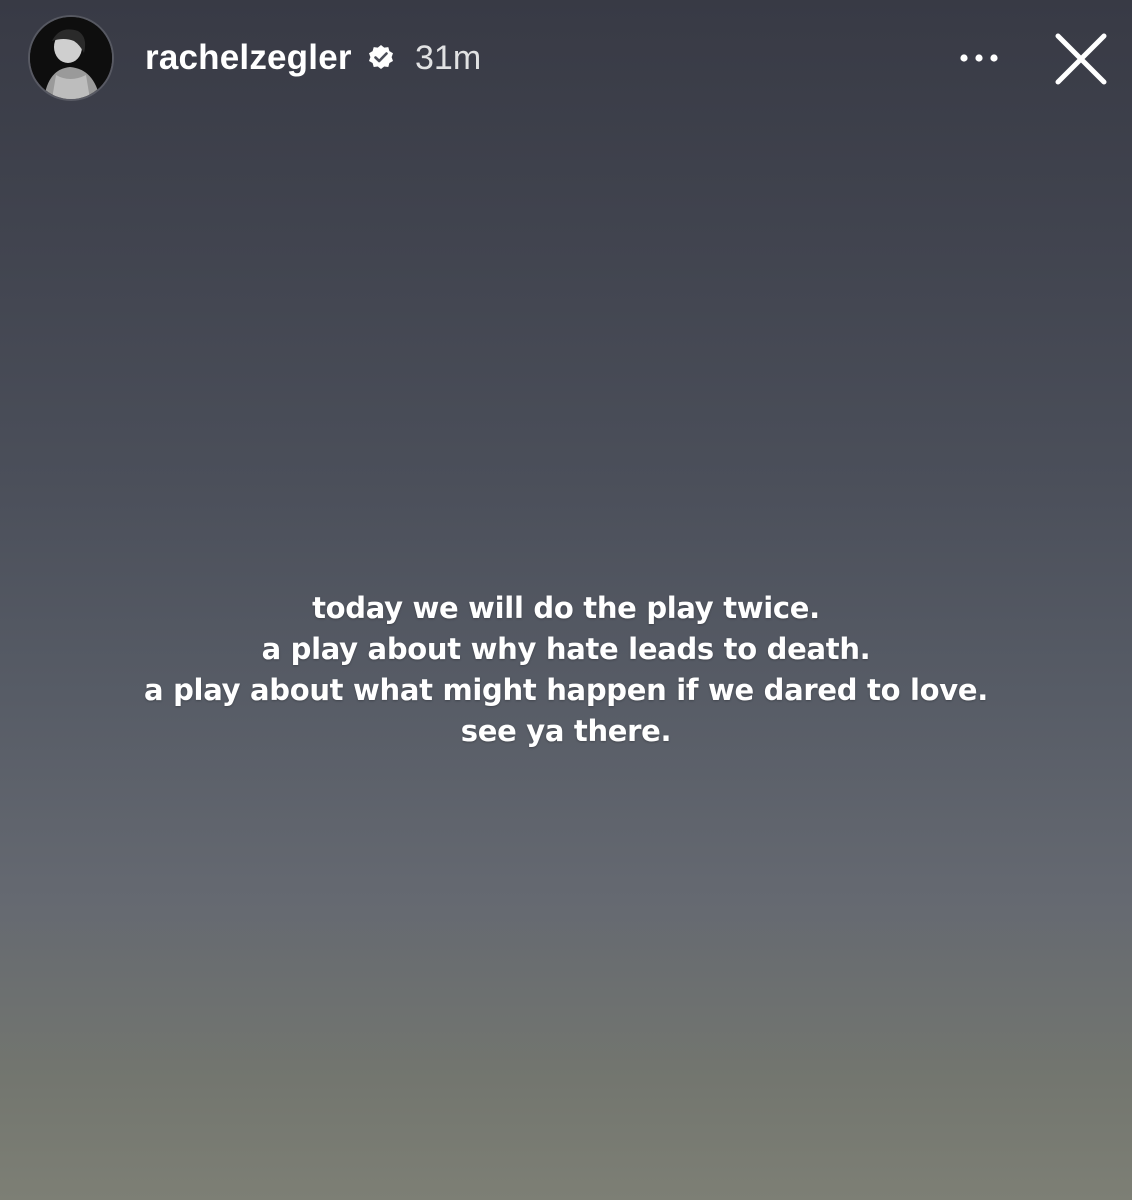 This screenshot has width=1132, height=1200. I want to click on more-options-icon, so click(979, 58).